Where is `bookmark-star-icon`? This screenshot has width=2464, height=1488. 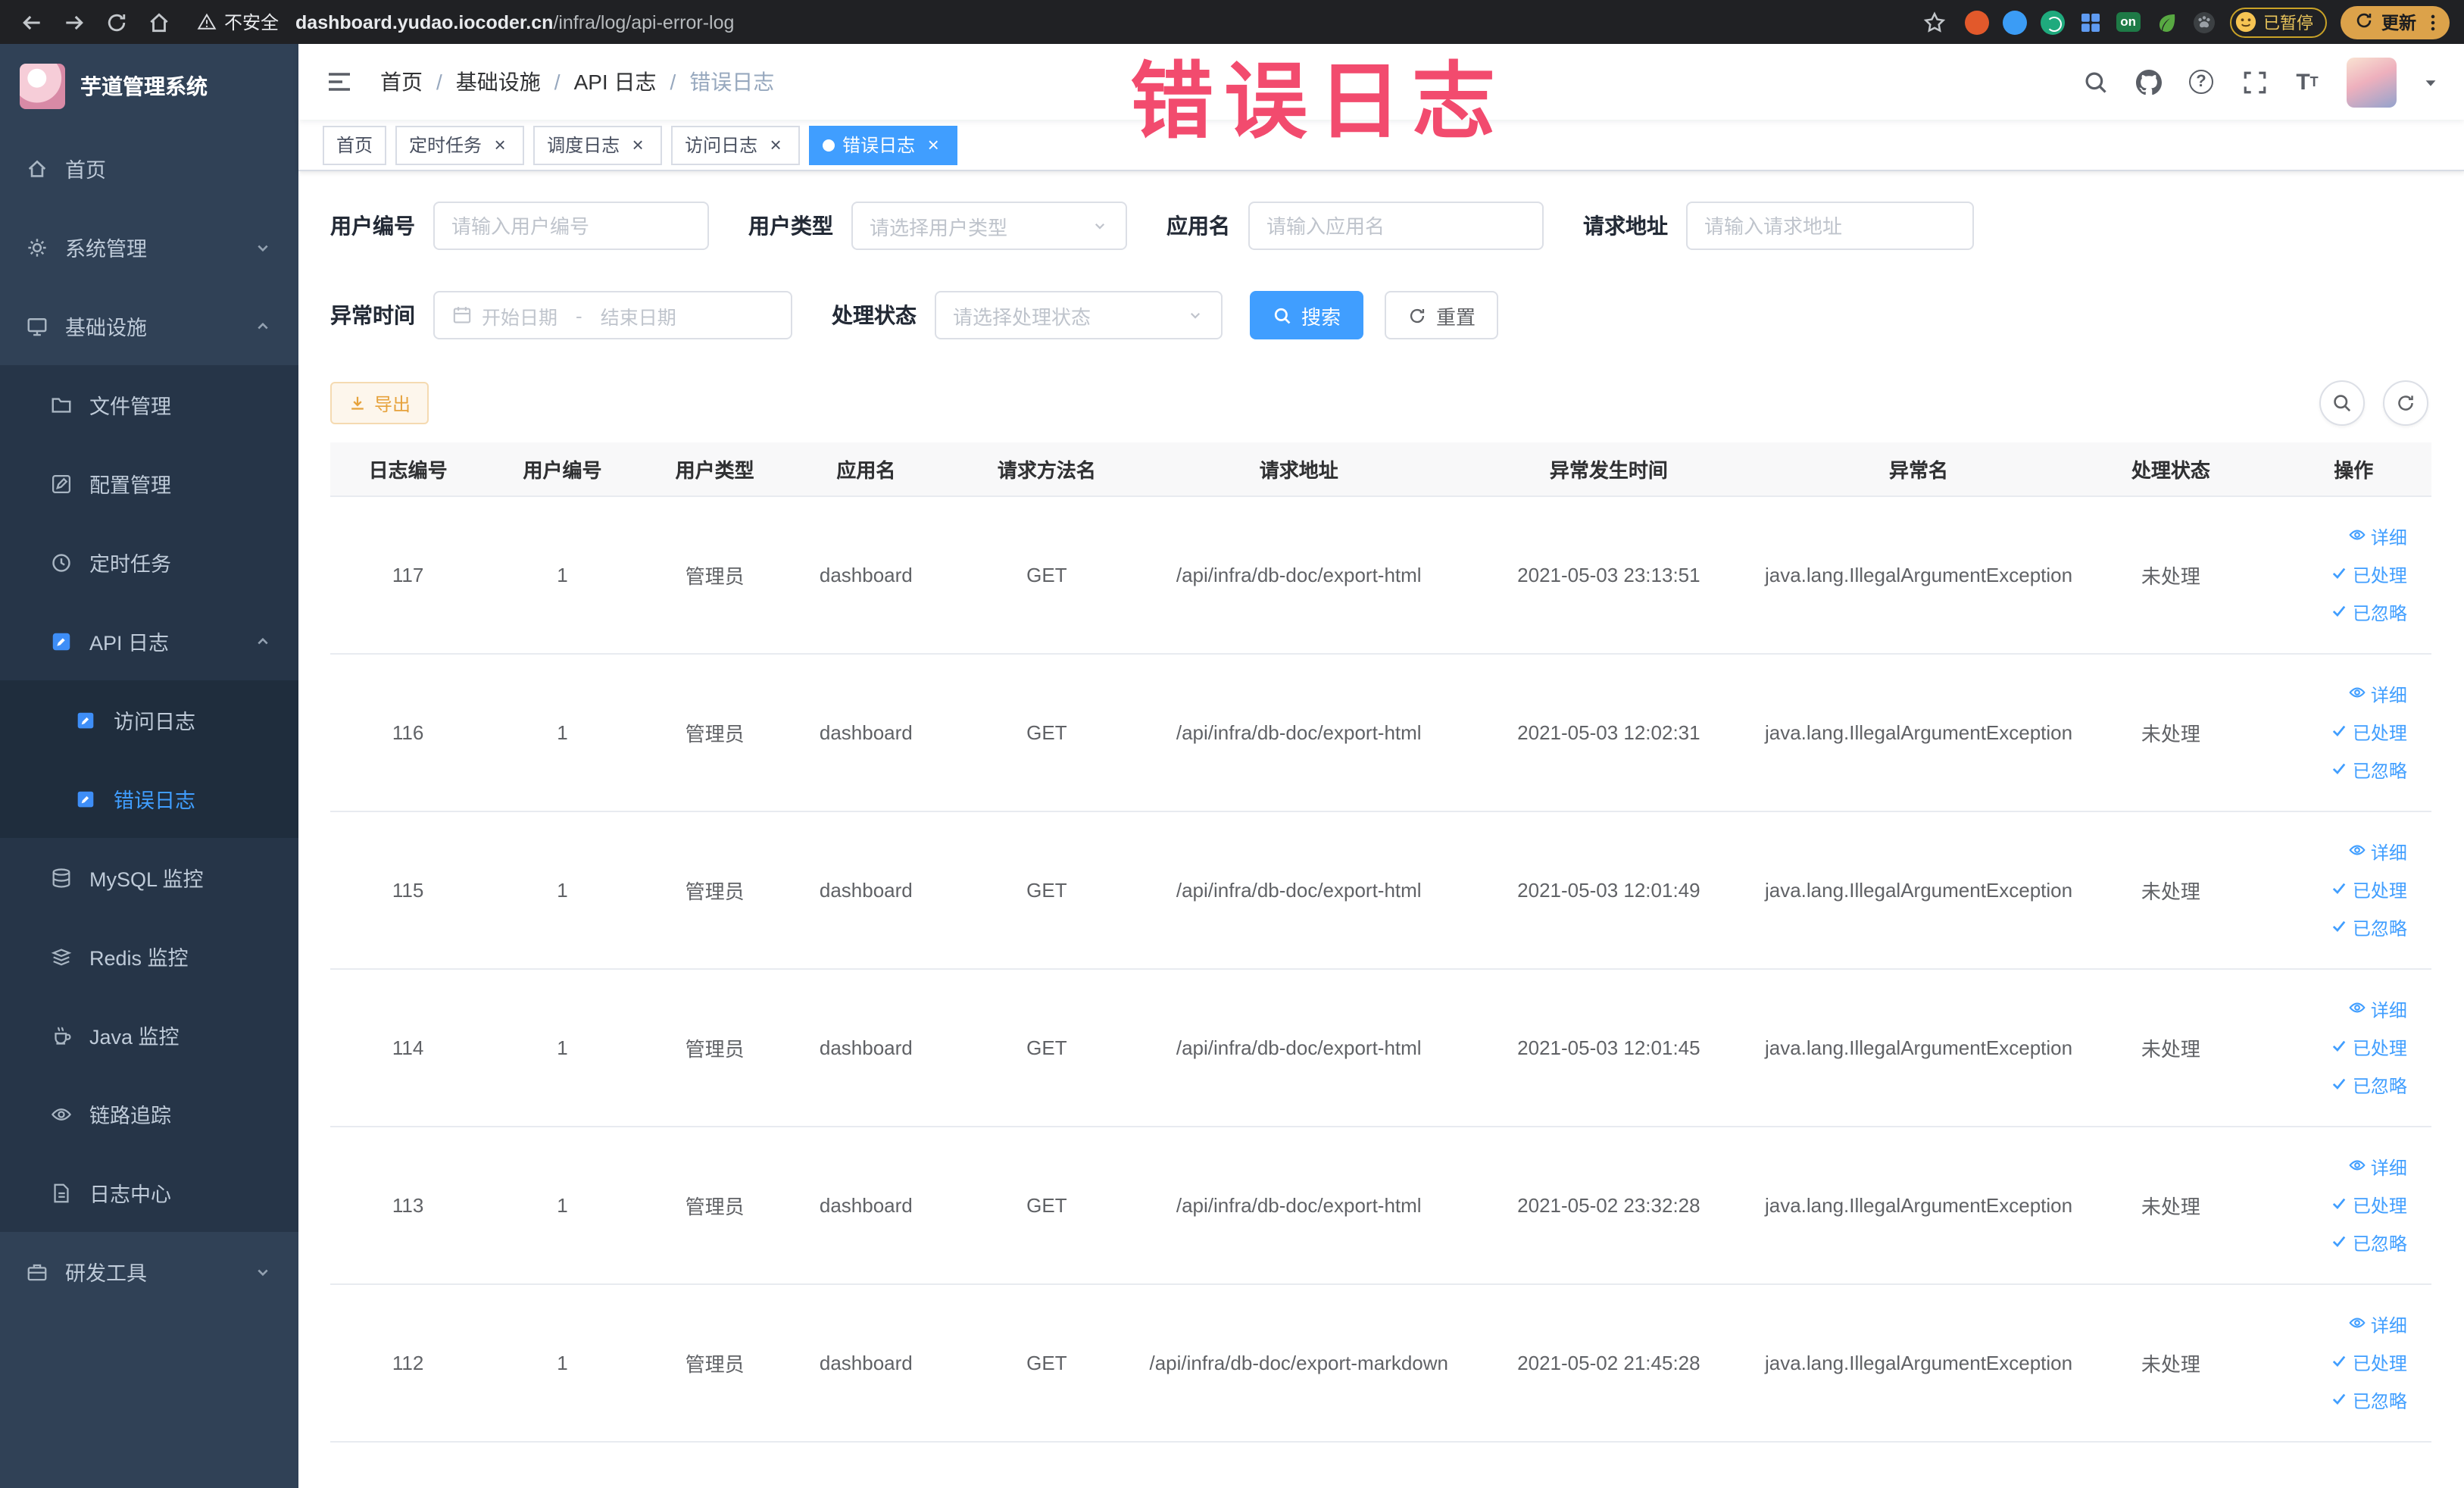 bookmark-star-icon is located at coordinates (1934, 22).